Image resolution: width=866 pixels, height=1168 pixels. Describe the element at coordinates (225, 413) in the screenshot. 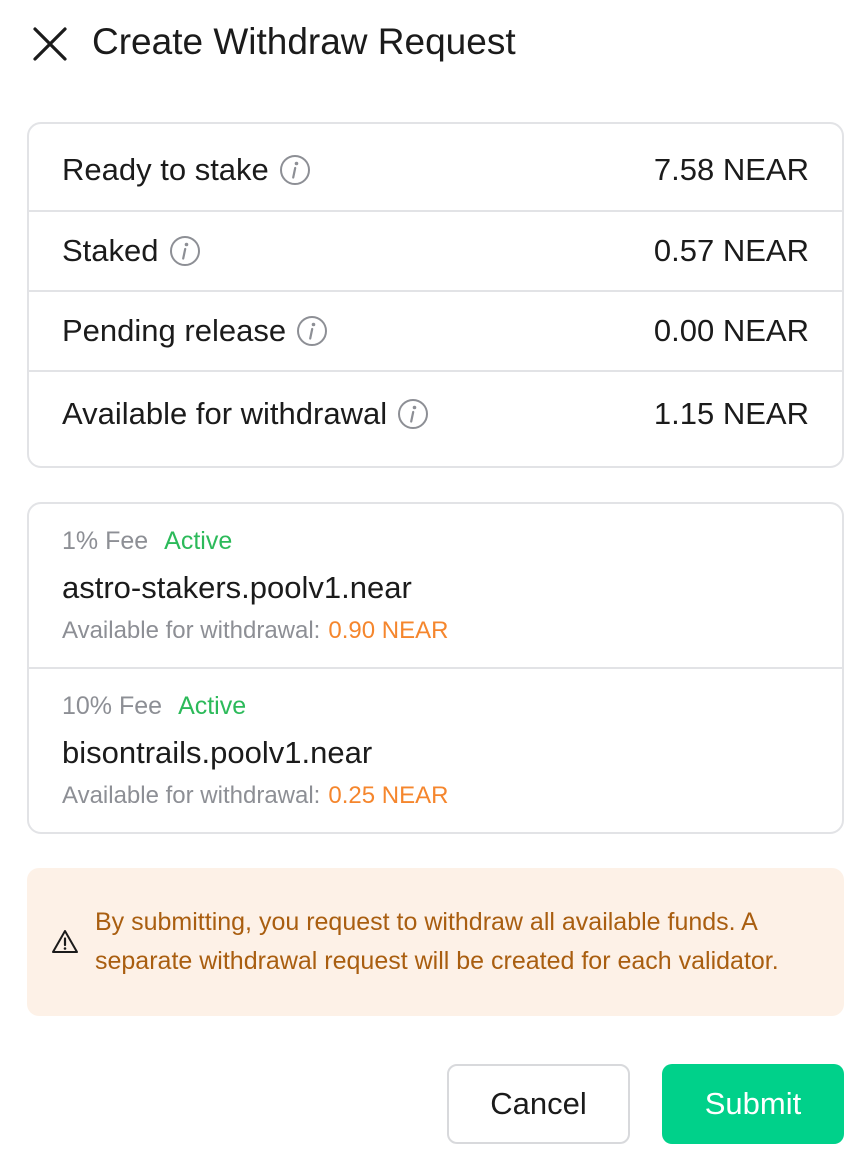

I see `summary-label: Available for withdrawal` at that location.